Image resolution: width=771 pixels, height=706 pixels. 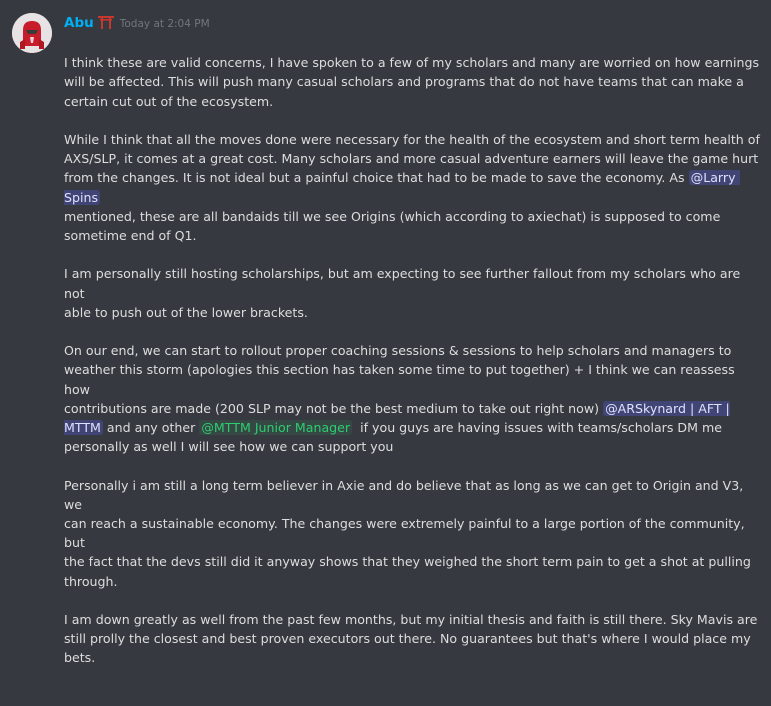 What do you see at coordinates (79, 23) in the screenshot?
I see `author-name: Abu` at bounding box center [79, 23].